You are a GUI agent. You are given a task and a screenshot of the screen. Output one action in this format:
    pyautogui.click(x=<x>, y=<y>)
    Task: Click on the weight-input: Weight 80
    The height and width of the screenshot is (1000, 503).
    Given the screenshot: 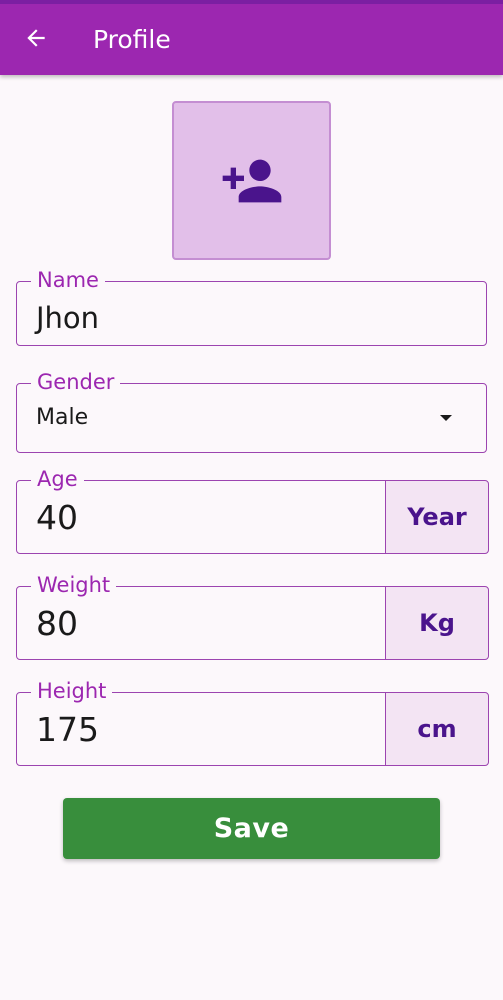 What is the action you would take?
    pyautogui.click(x=201, y=615)
    